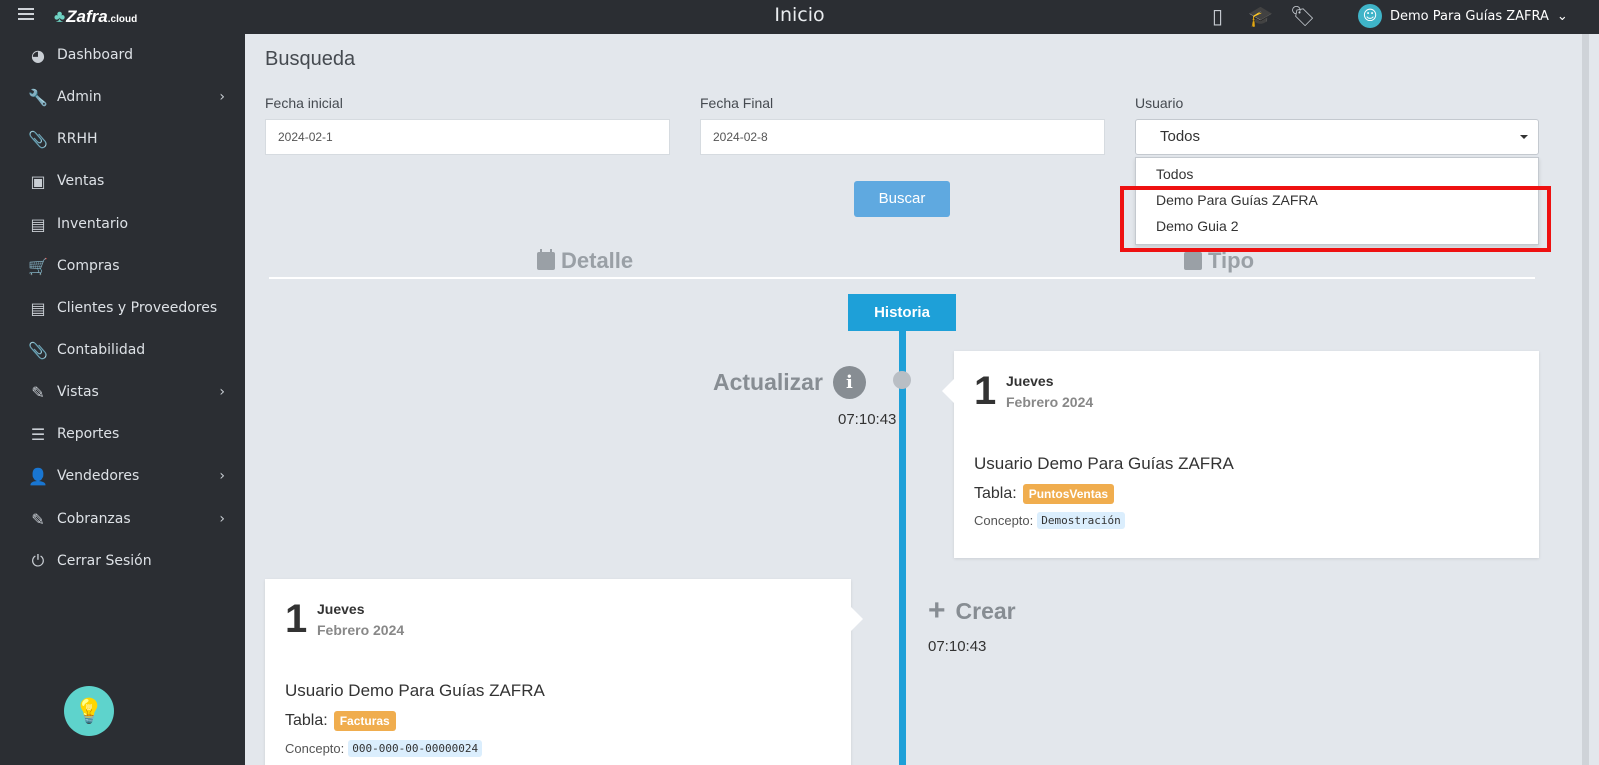 This screenshot has width=1599, height=765. Describe the element at coordinates (94, 519) in the screenshot. I see `sidebar-item-label: Cobranzas` at that location.